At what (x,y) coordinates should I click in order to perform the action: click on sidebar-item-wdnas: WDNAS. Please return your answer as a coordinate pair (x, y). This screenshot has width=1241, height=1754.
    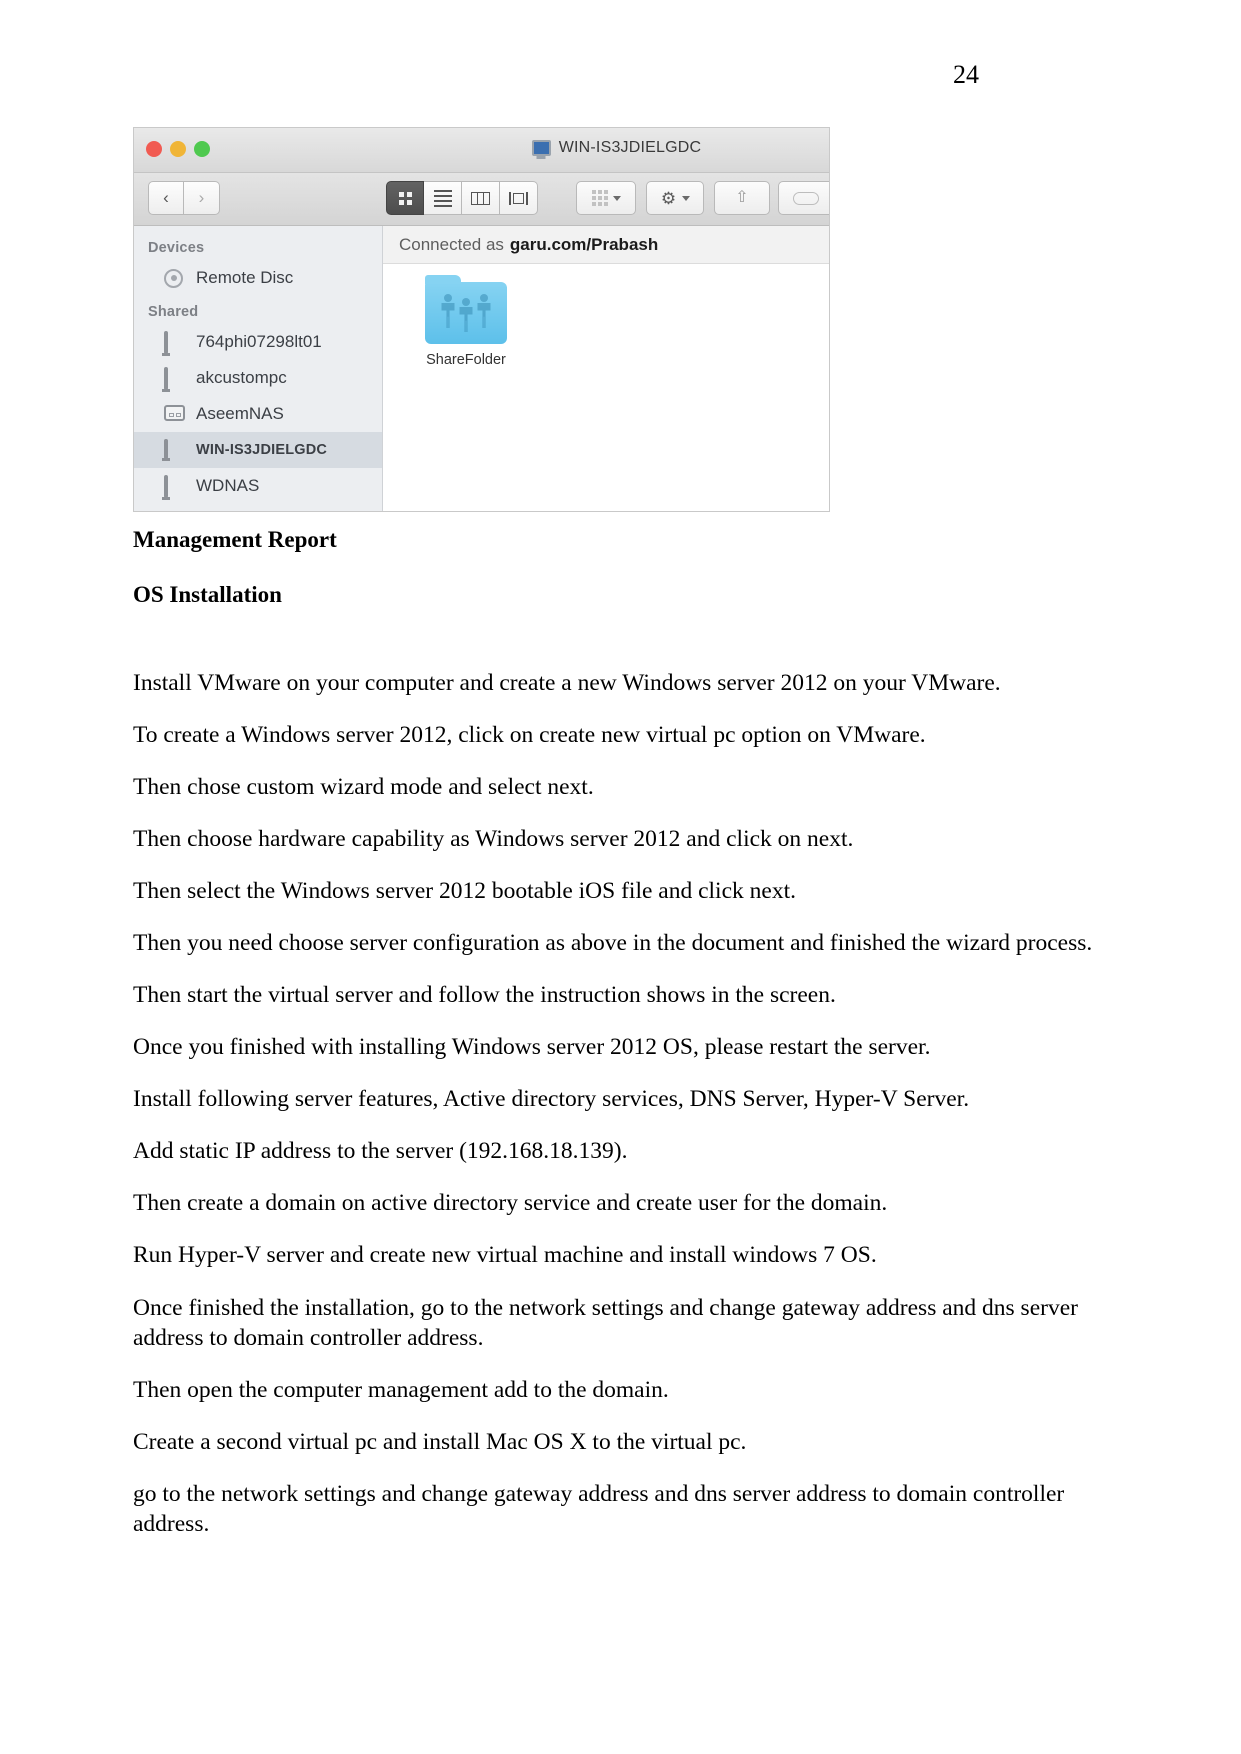
    Looking at the image, I should click on (258, 486).